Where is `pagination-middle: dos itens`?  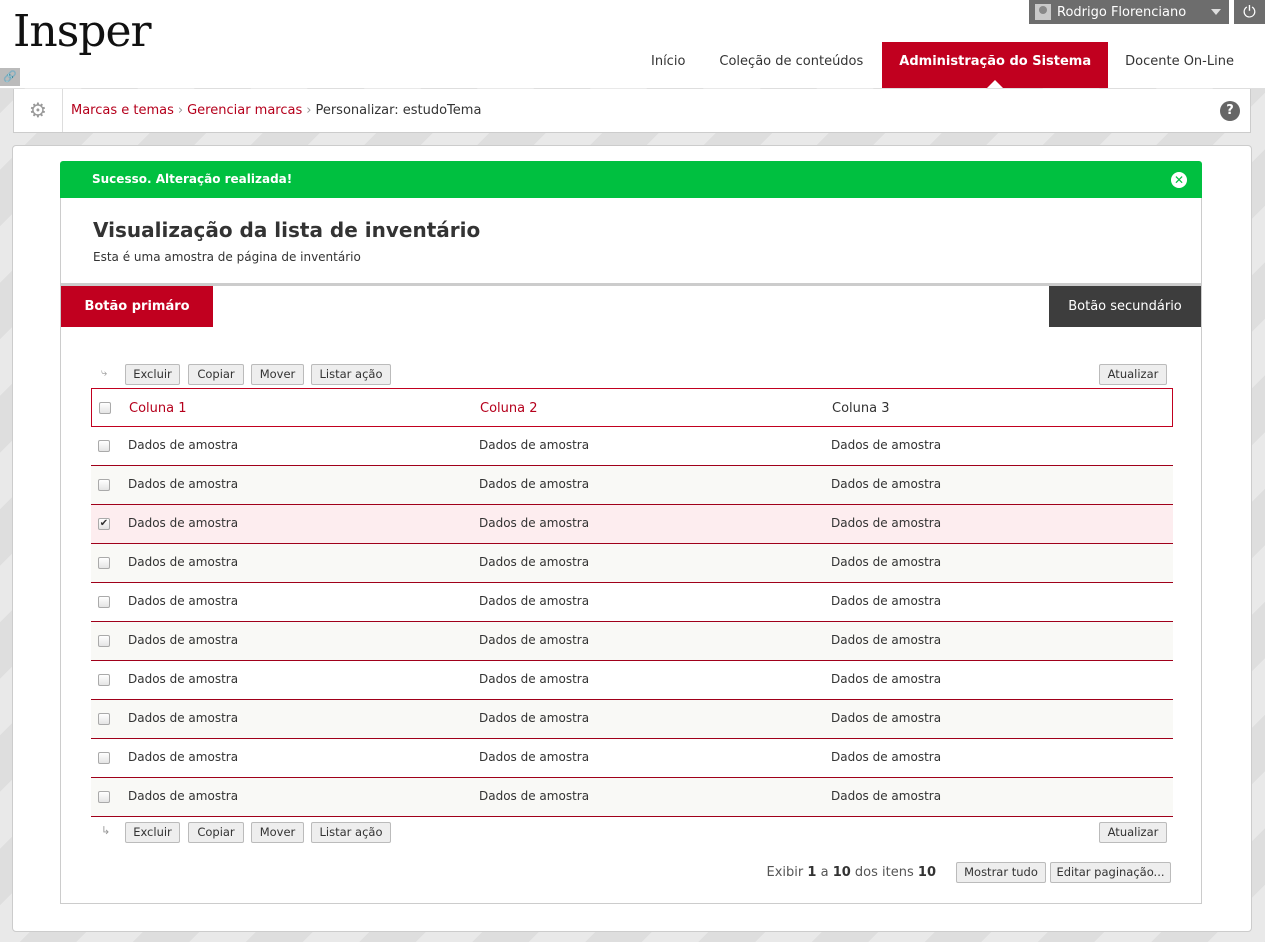 pagination-middle: dos itens is located at coordinates (884, 872).